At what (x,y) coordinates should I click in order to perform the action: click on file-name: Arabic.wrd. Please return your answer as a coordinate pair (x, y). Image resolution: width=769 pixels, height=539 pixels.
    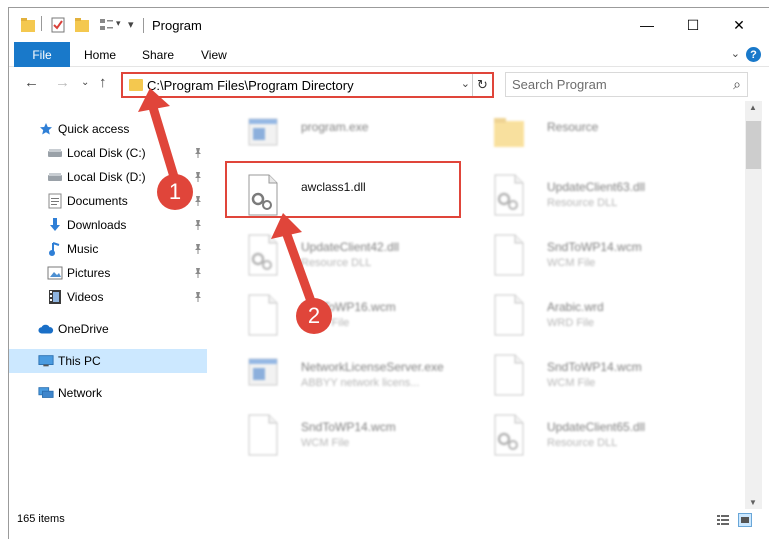
    Looking at the image, I should click on (575, 307).